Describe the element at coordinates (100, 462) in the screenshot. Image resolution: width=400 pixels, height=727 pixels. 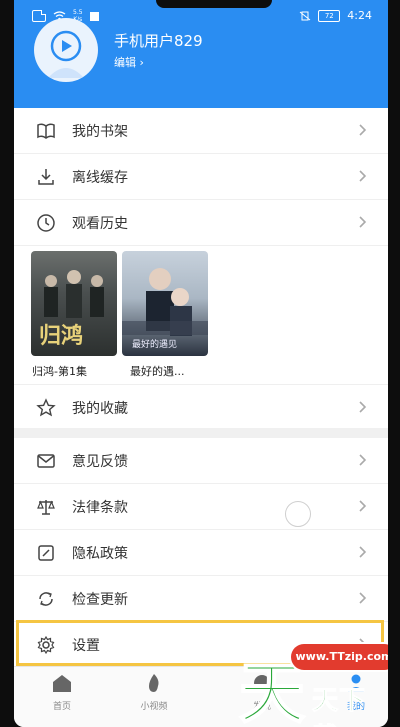
I see `menu-label: 意见反馈` at that location.